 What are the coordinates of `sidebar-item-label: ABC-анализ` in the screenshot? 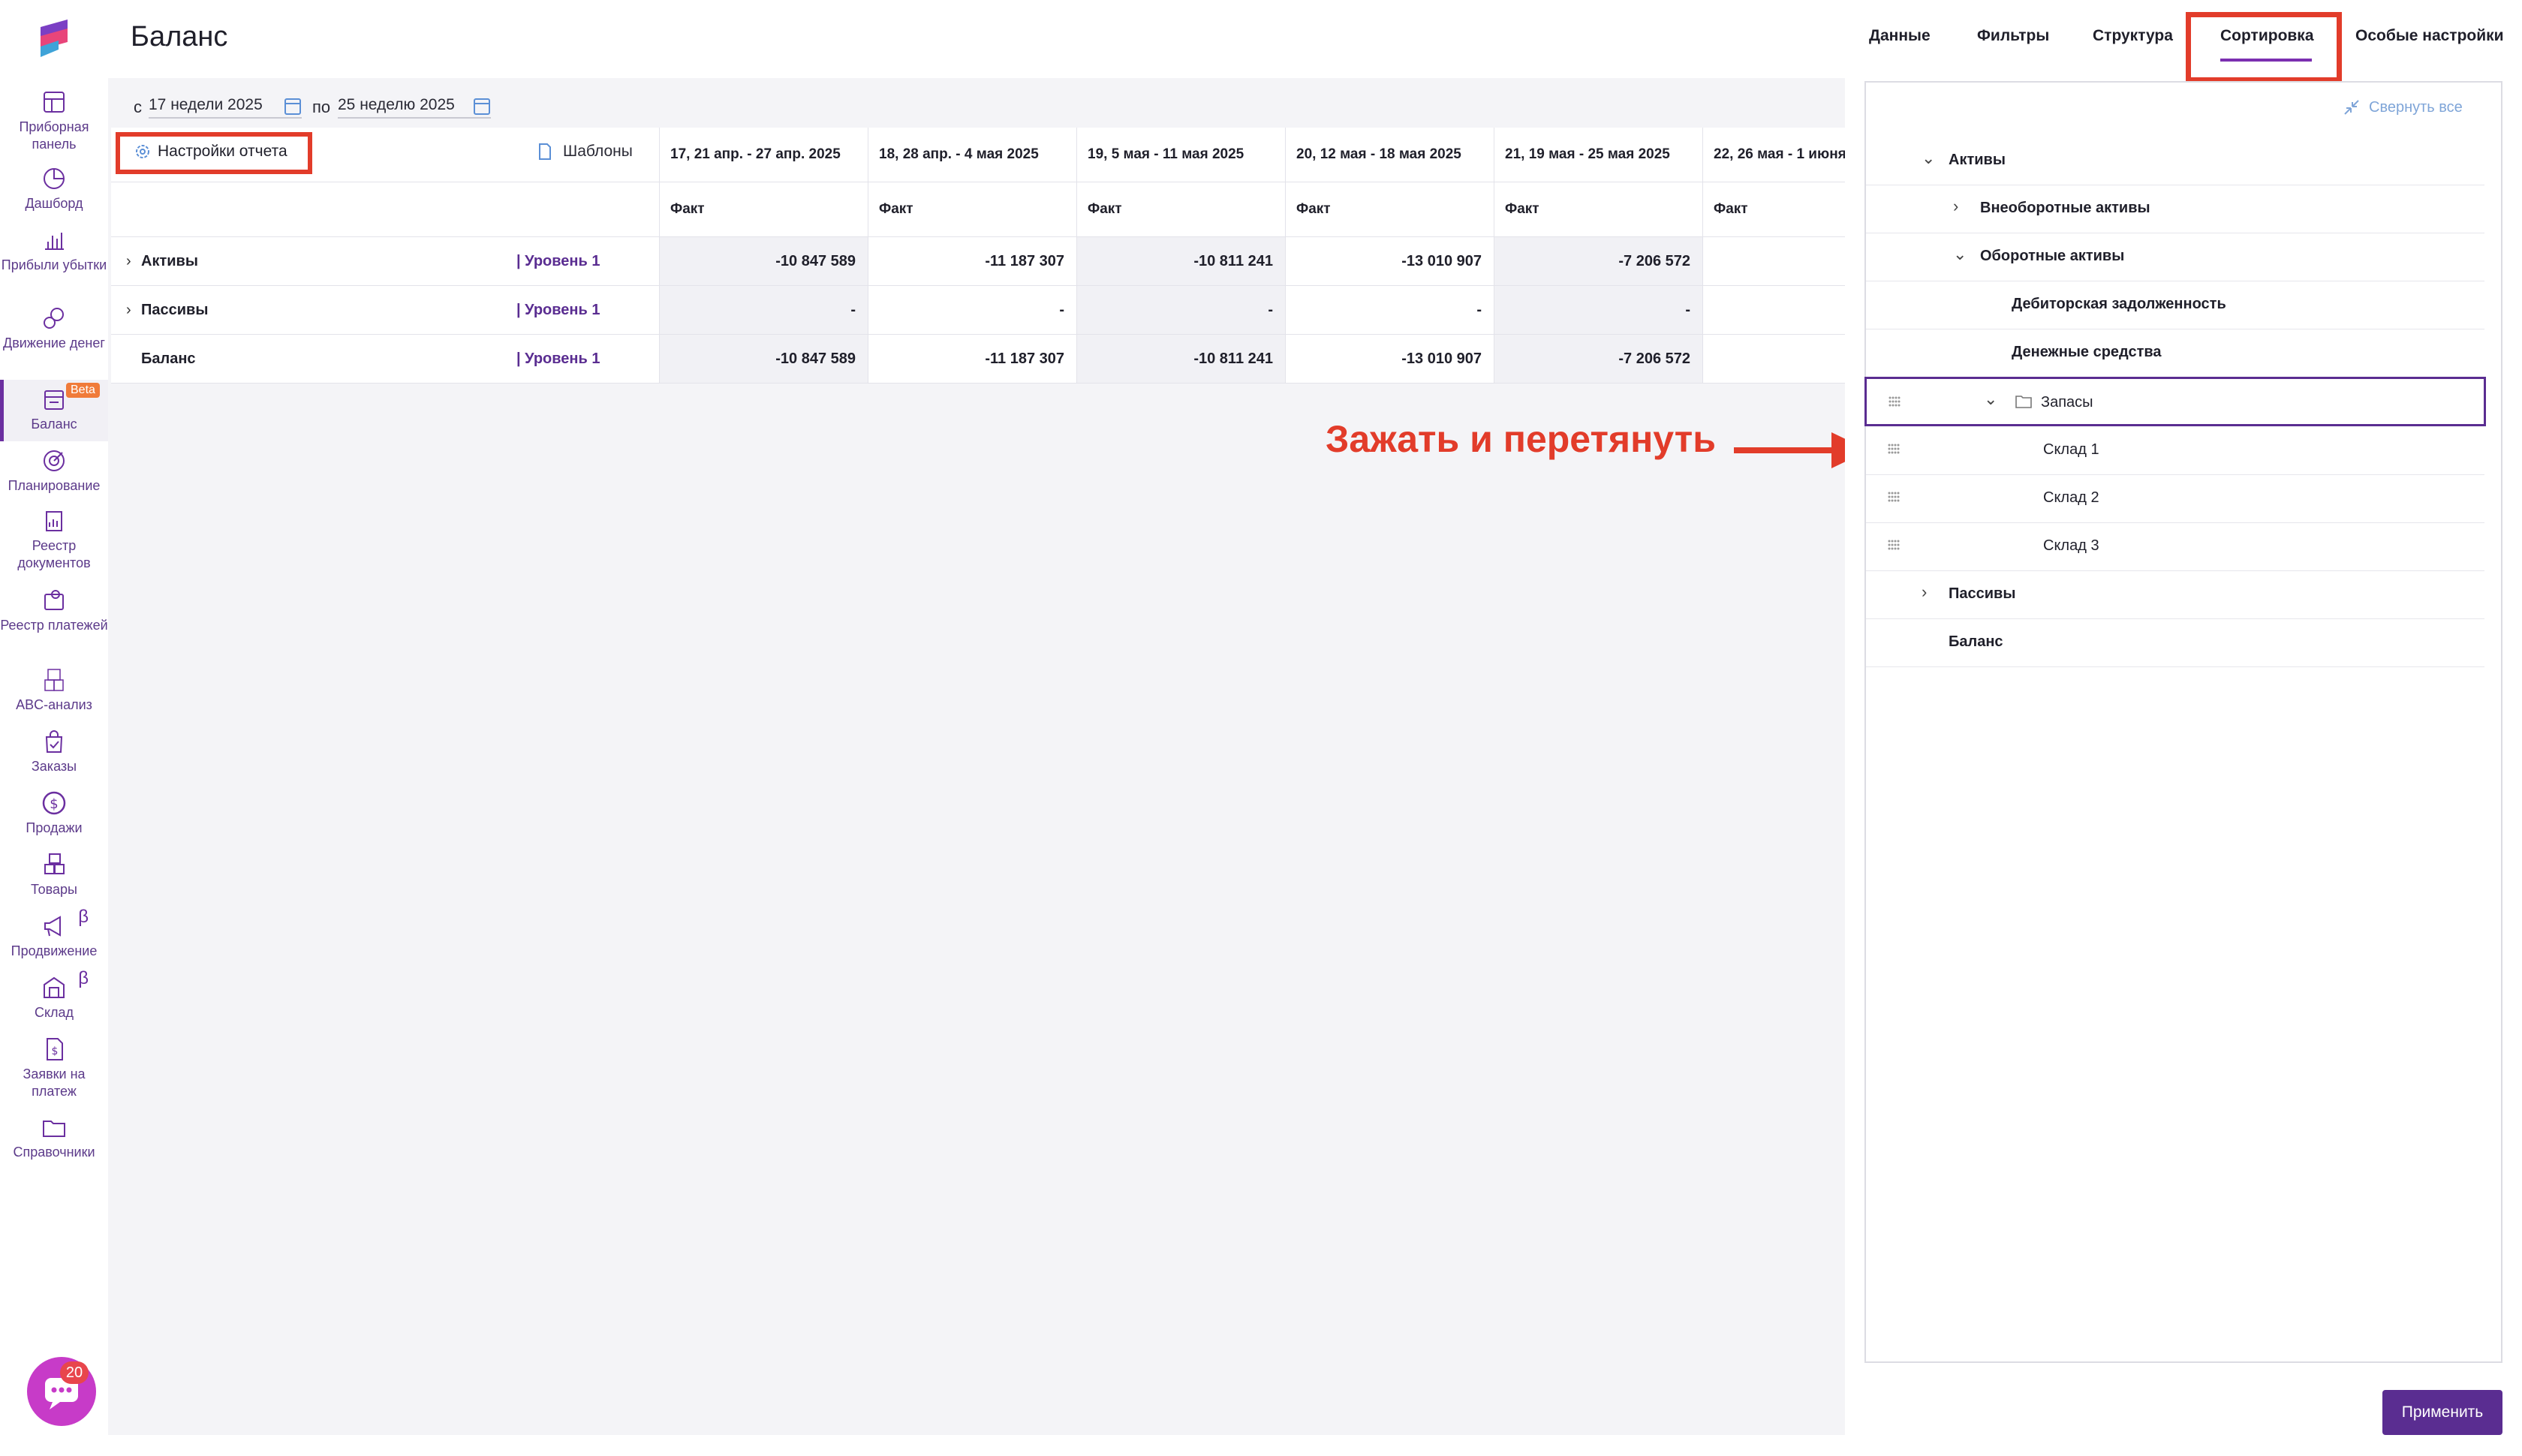 It's located at (54, 704).